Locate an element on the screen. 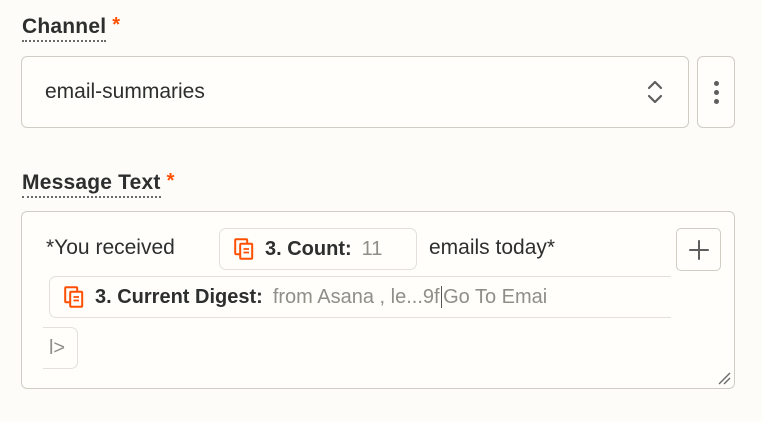 This screenshot has width=762, height=422. count-pill-label: 3. Count: is located at coordinates (308, 248).